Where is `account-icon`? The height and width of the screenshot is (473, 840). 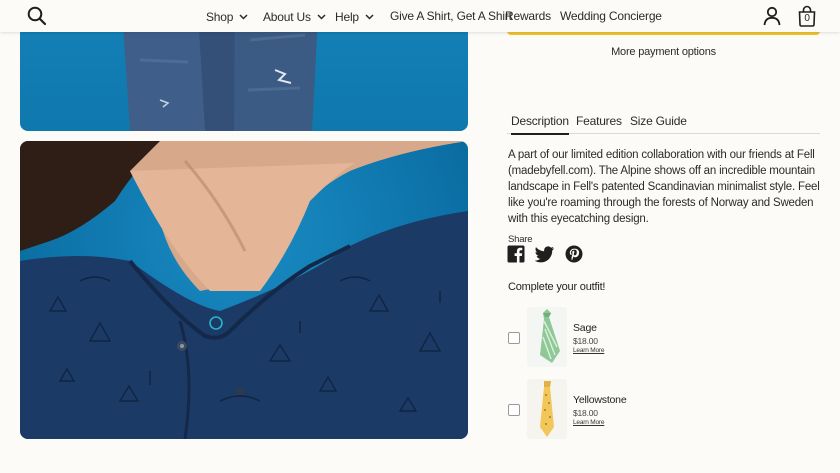 account-icon is located at coordinates (772, 16).